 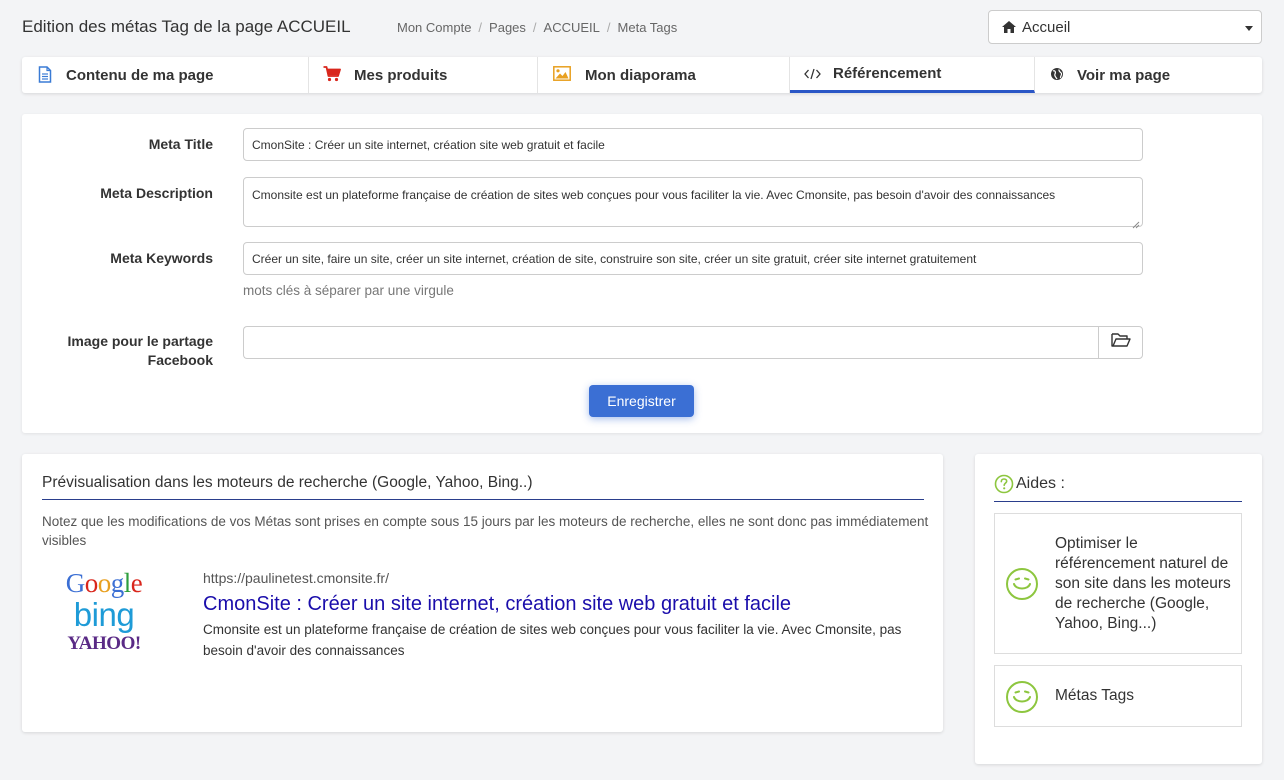 I want to click on serp-url: https://paulinetest.cmonsite.fr/, so click(x=296, y=578).